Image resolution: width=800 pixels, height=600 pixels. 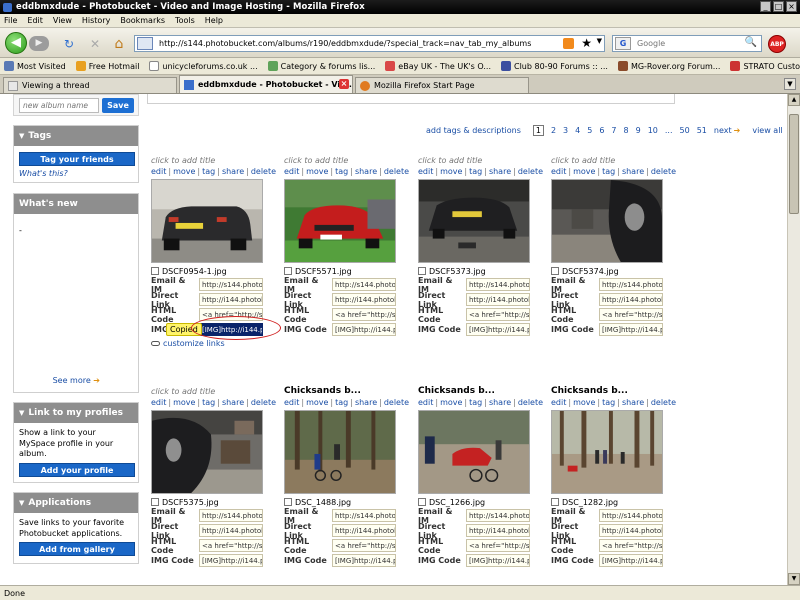 I want to click on add-from-gallery-button: Add from gallery, so click(x=77, y=549).